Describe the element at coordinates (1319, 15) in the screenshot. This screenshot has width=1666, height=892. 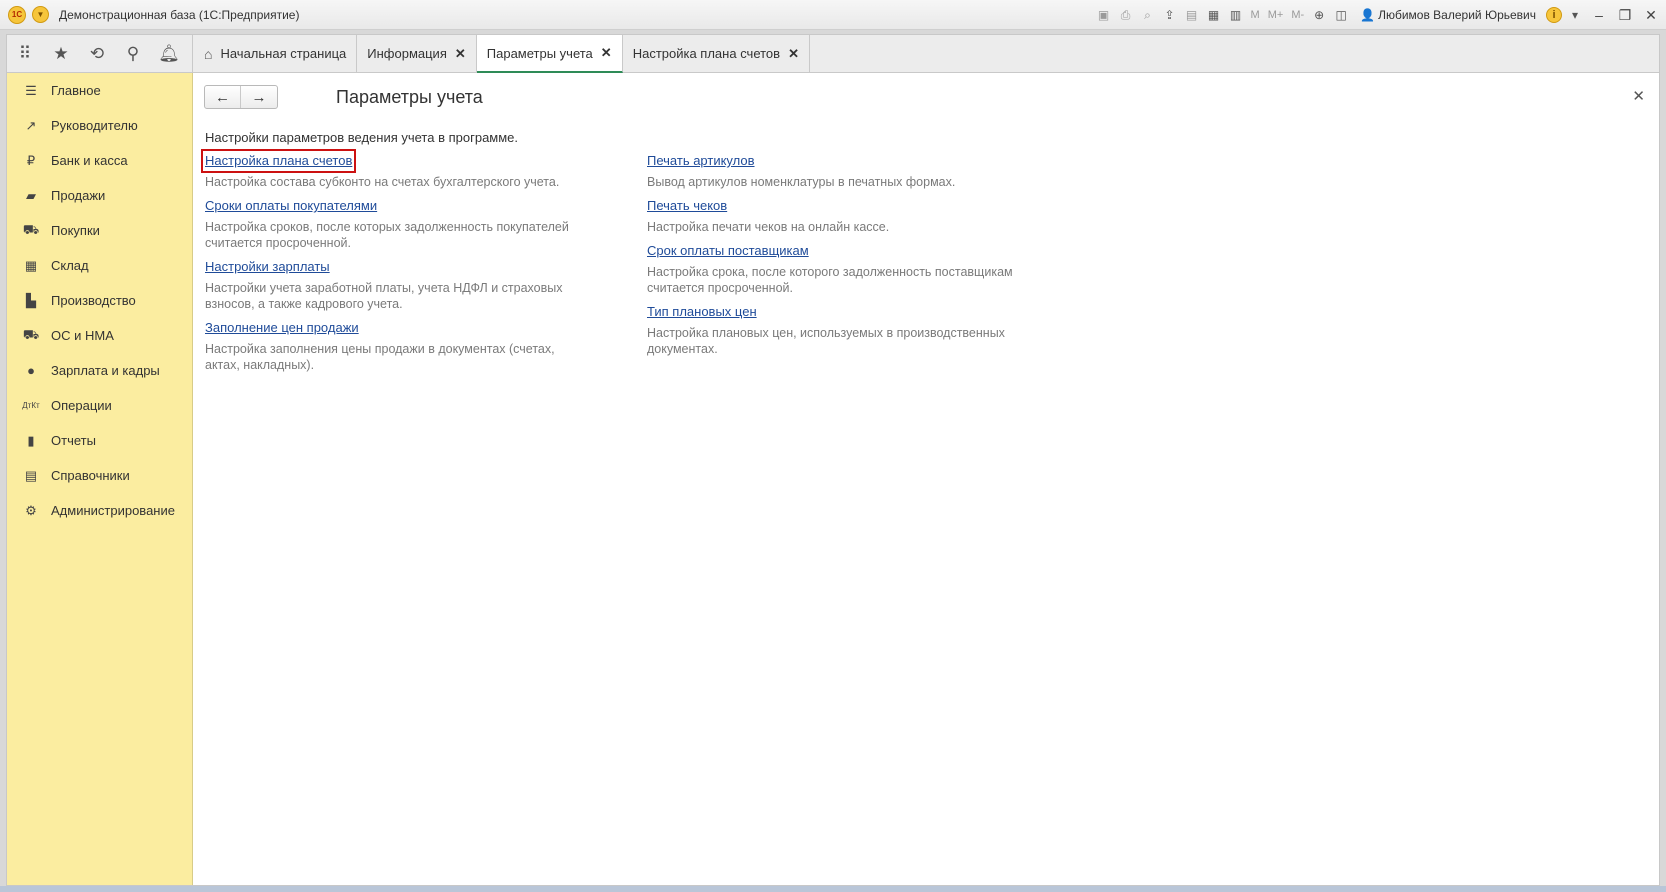
I see `zoom-icon: ⊕` at that location.